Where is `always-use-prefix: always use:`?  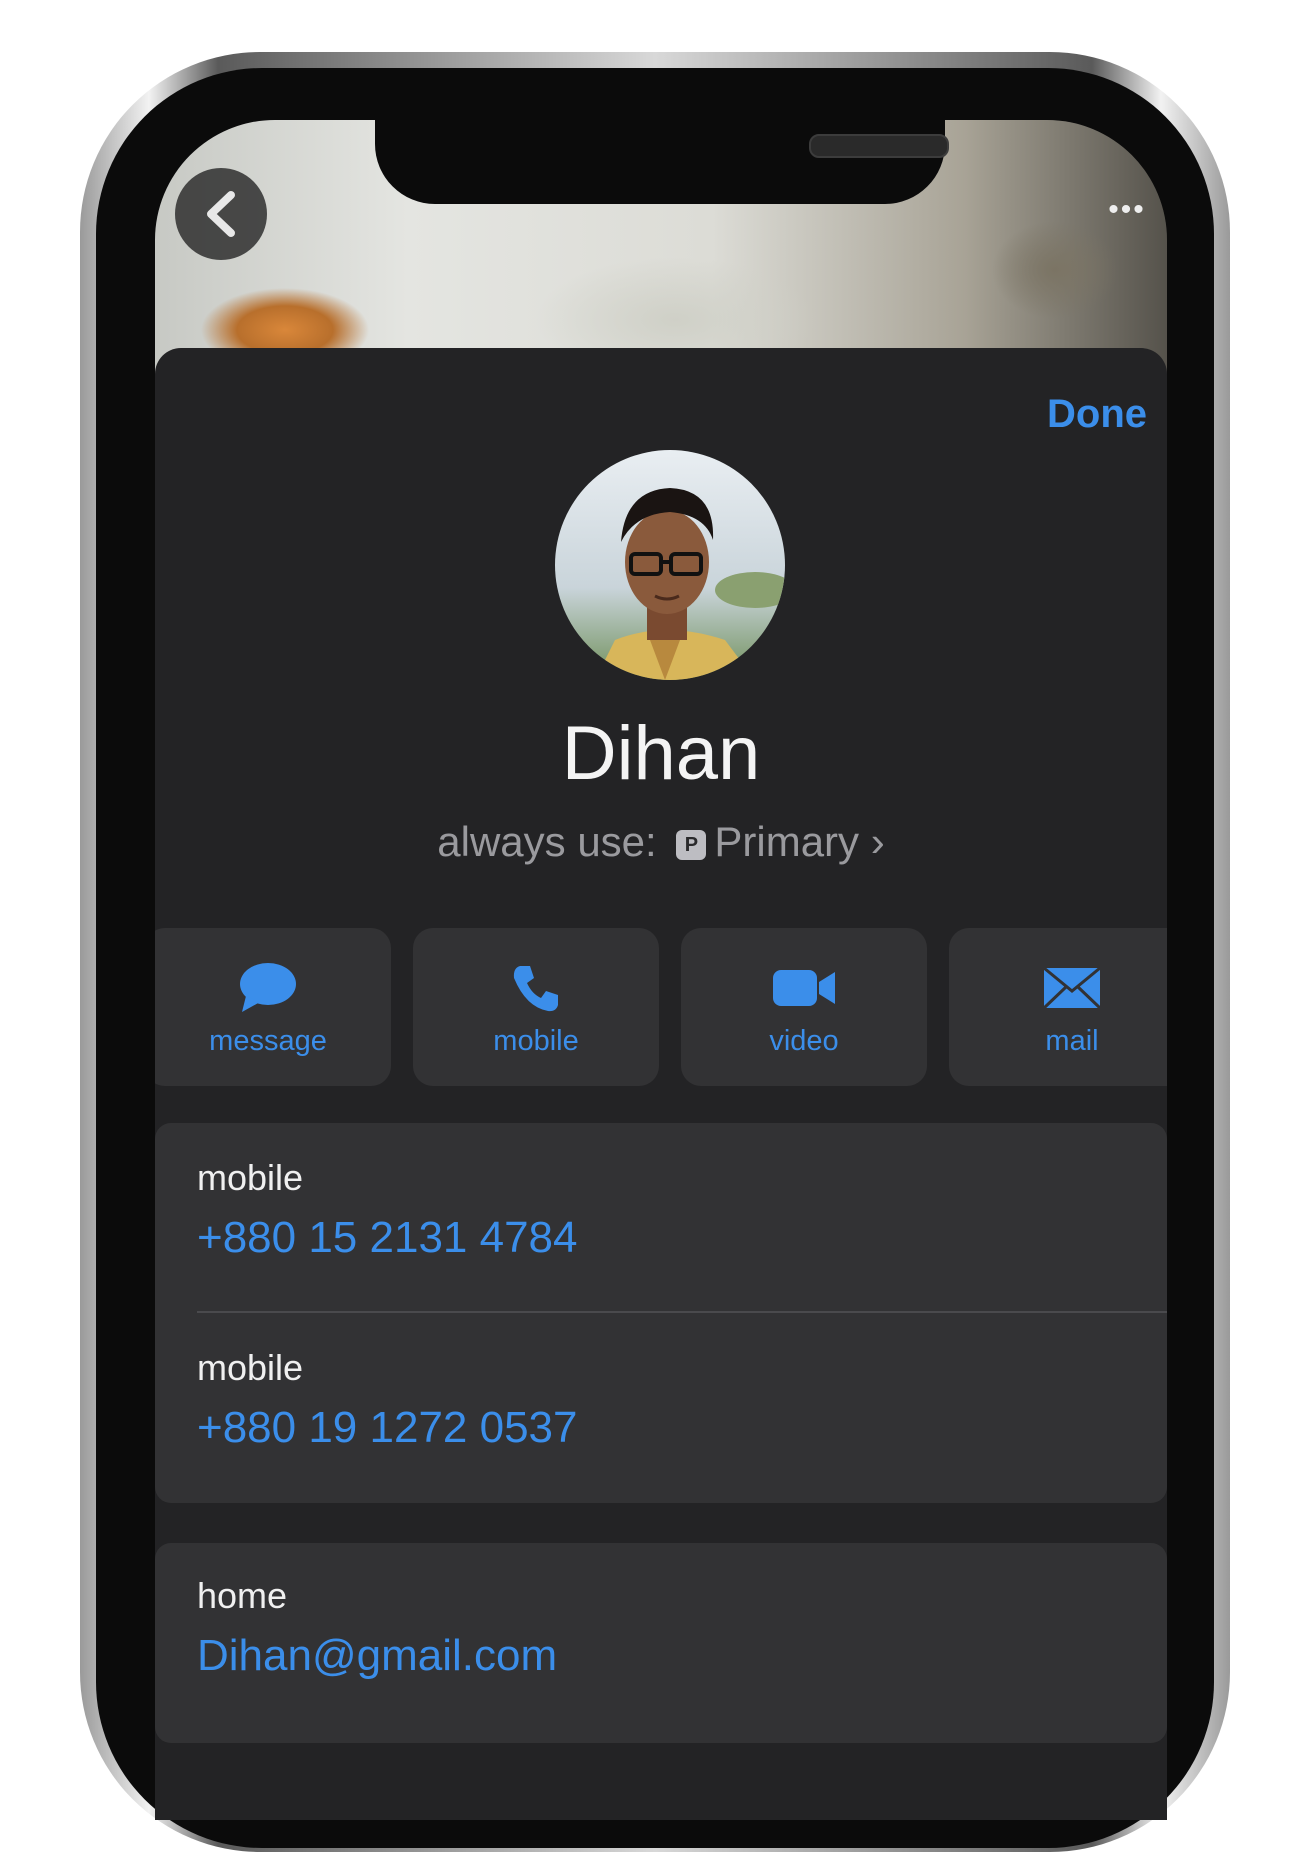
always-use-prefix: always use: is located at coordinates (547, 841).